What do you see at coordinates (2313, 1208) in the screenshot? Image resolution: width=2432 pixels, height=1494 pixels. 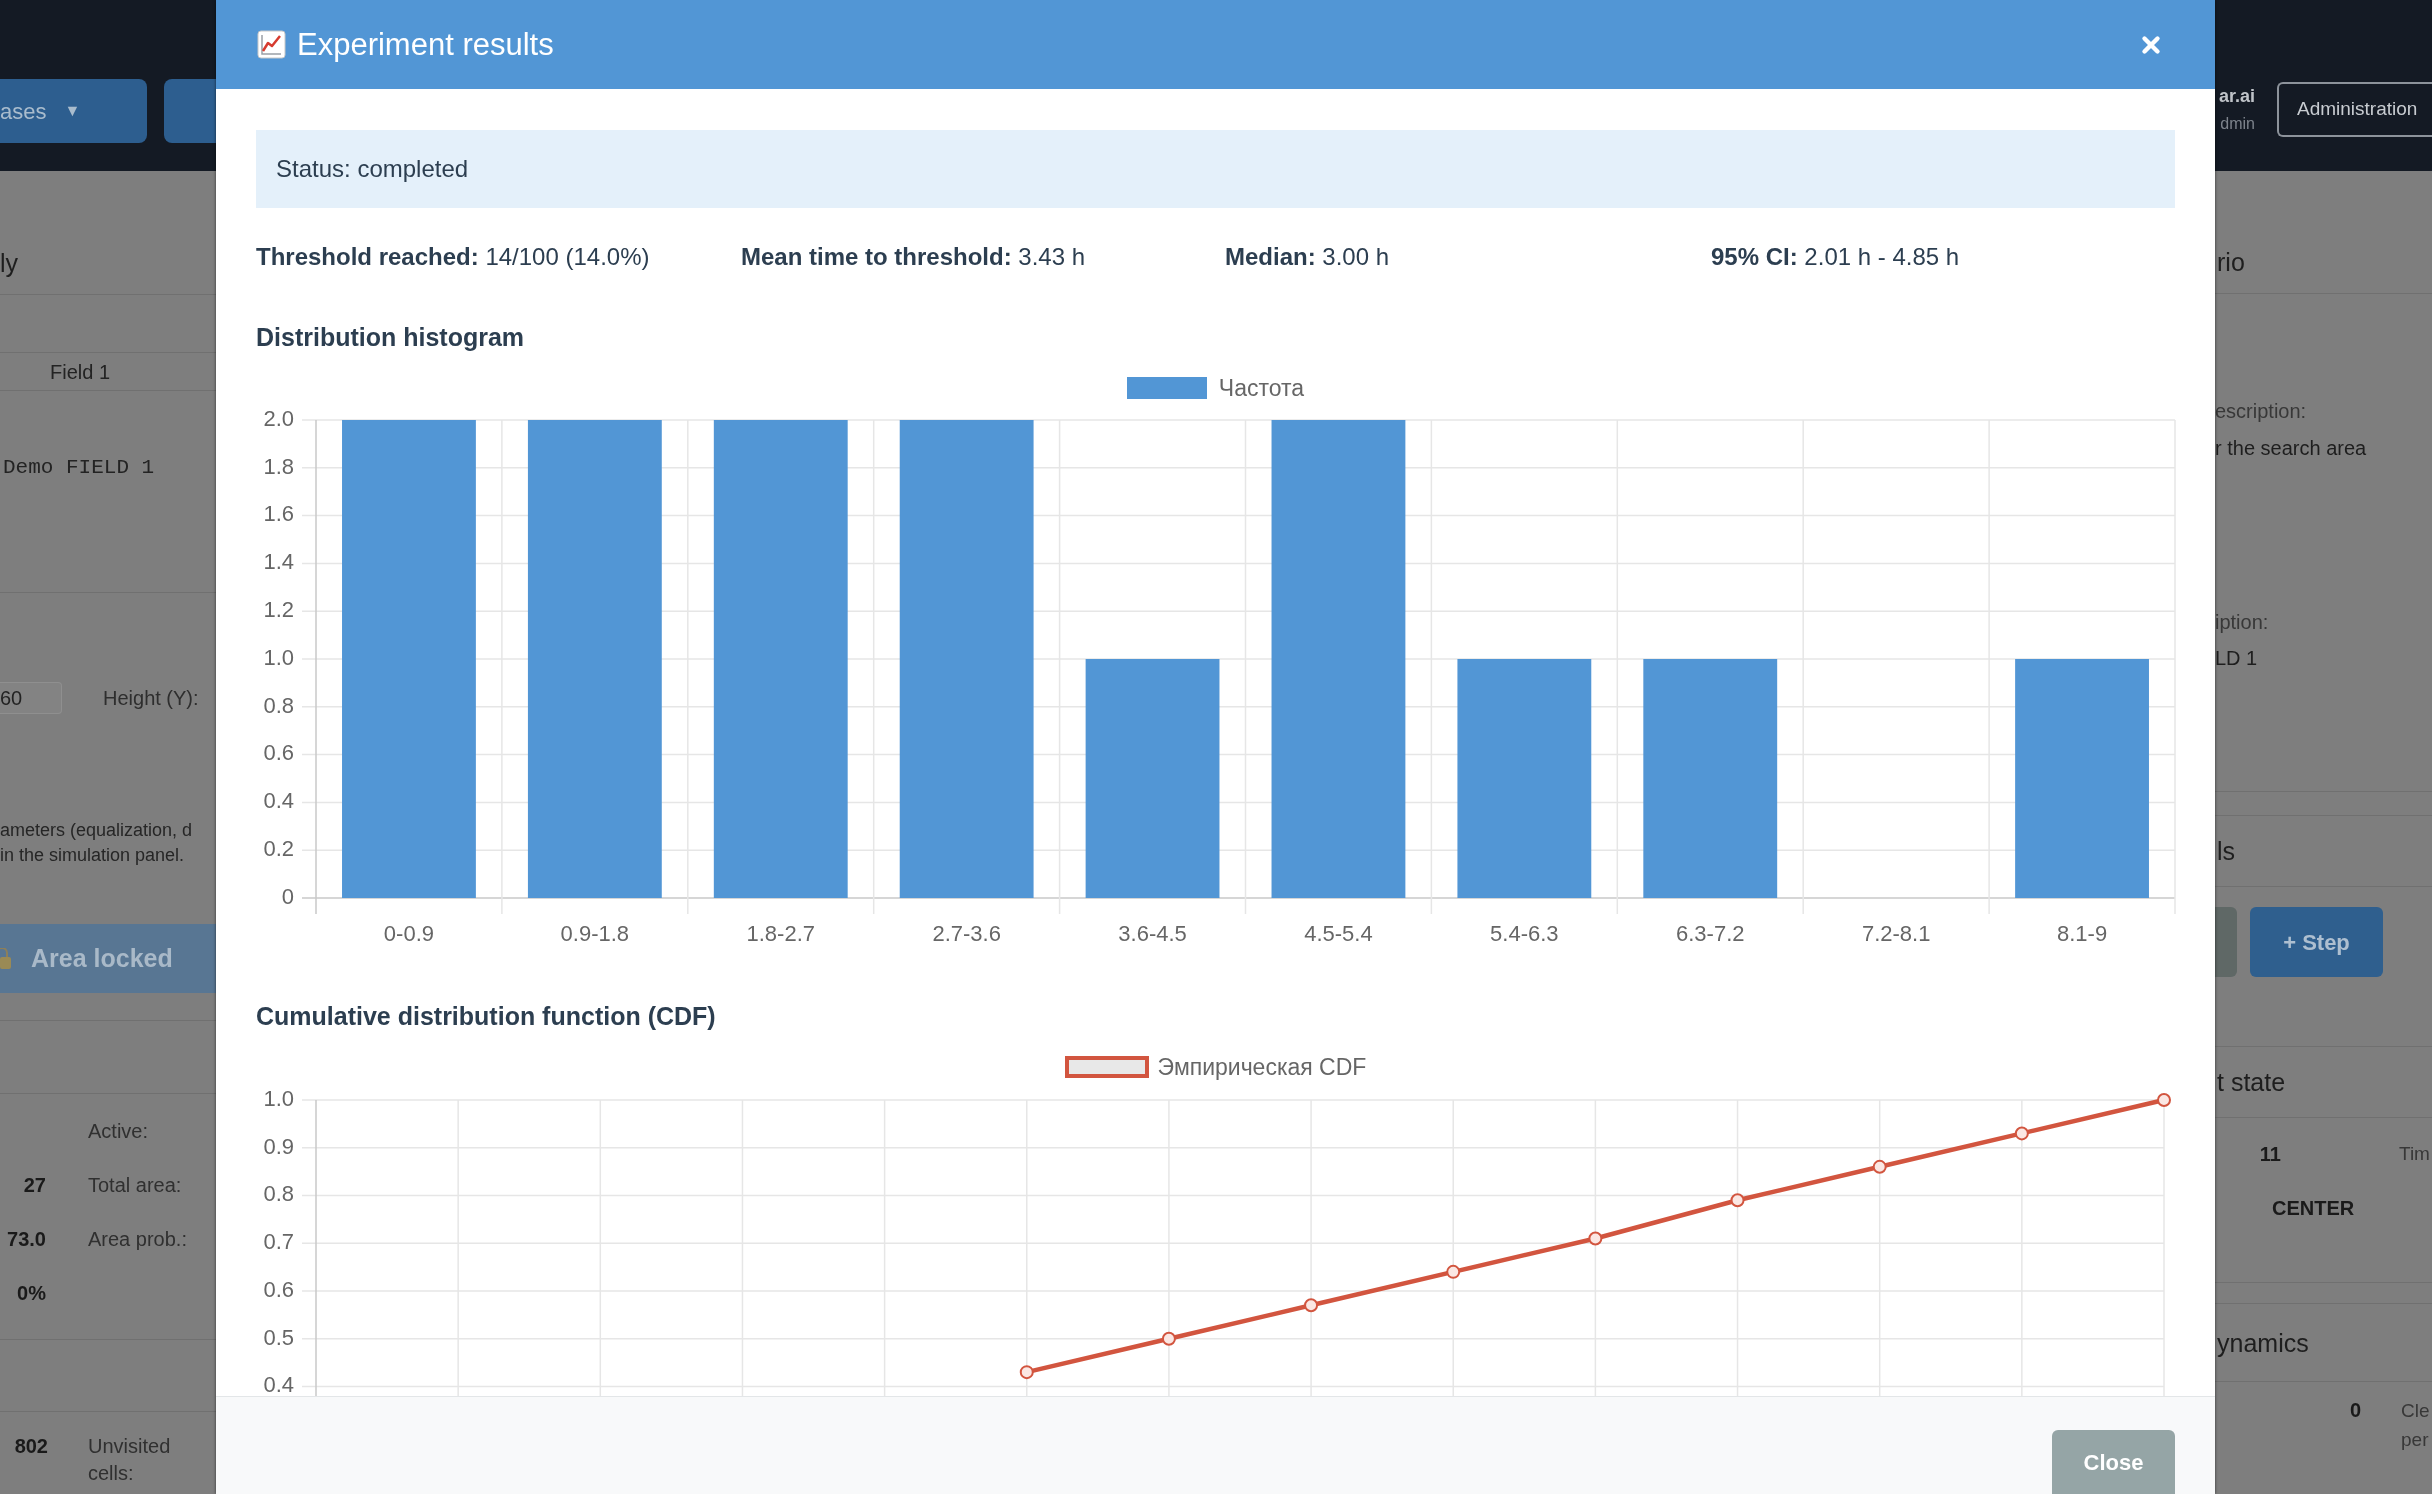 I see `state-value: CENTER` at bounding box center [2313, 1208].